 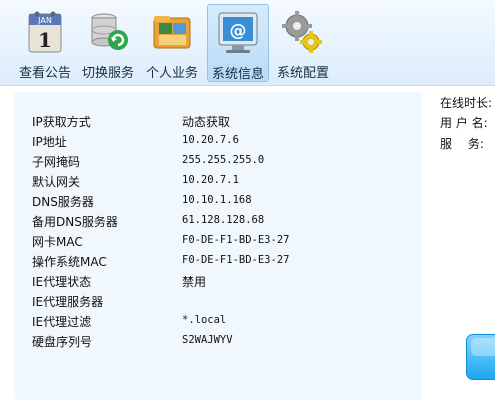 I want to click on toolbar-item-system-config: 系统配置, so click(x=303, y=43).